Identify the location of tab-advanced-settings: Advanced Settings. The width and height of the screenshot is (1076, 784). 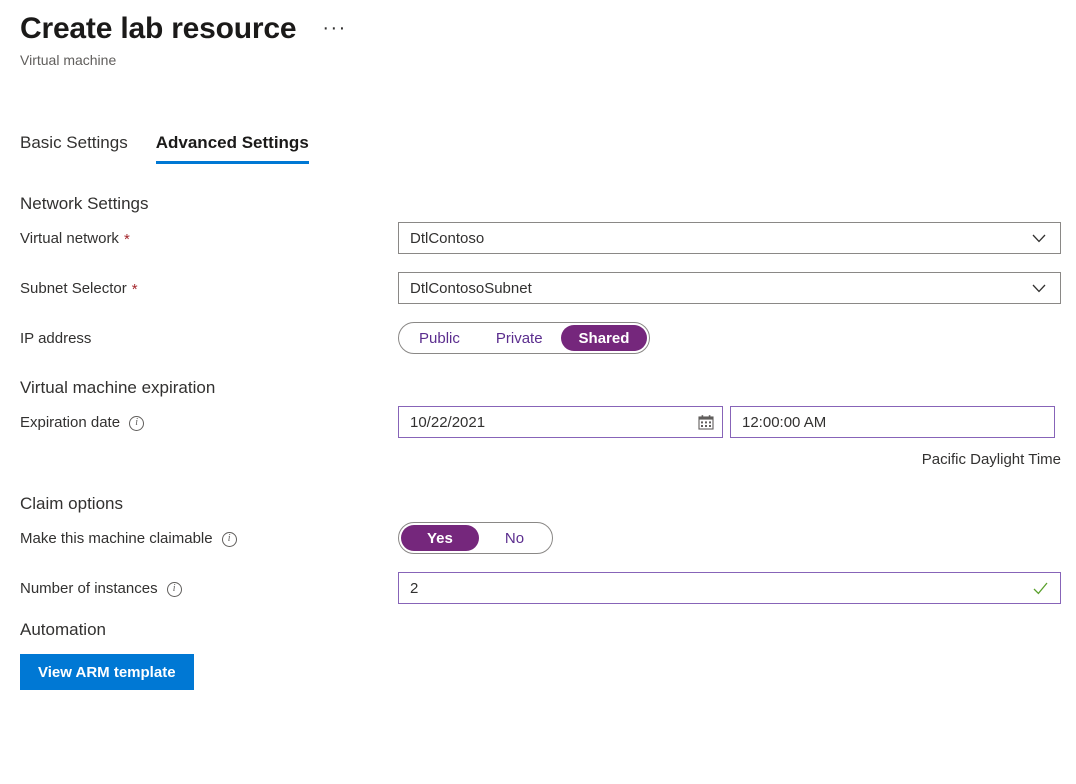
(232, 148).